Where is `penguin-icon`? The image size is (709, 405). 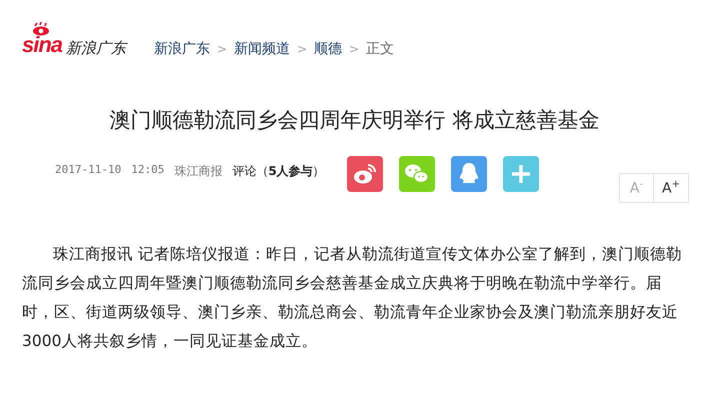
penguin-icon is located at coordinates (469, 173).